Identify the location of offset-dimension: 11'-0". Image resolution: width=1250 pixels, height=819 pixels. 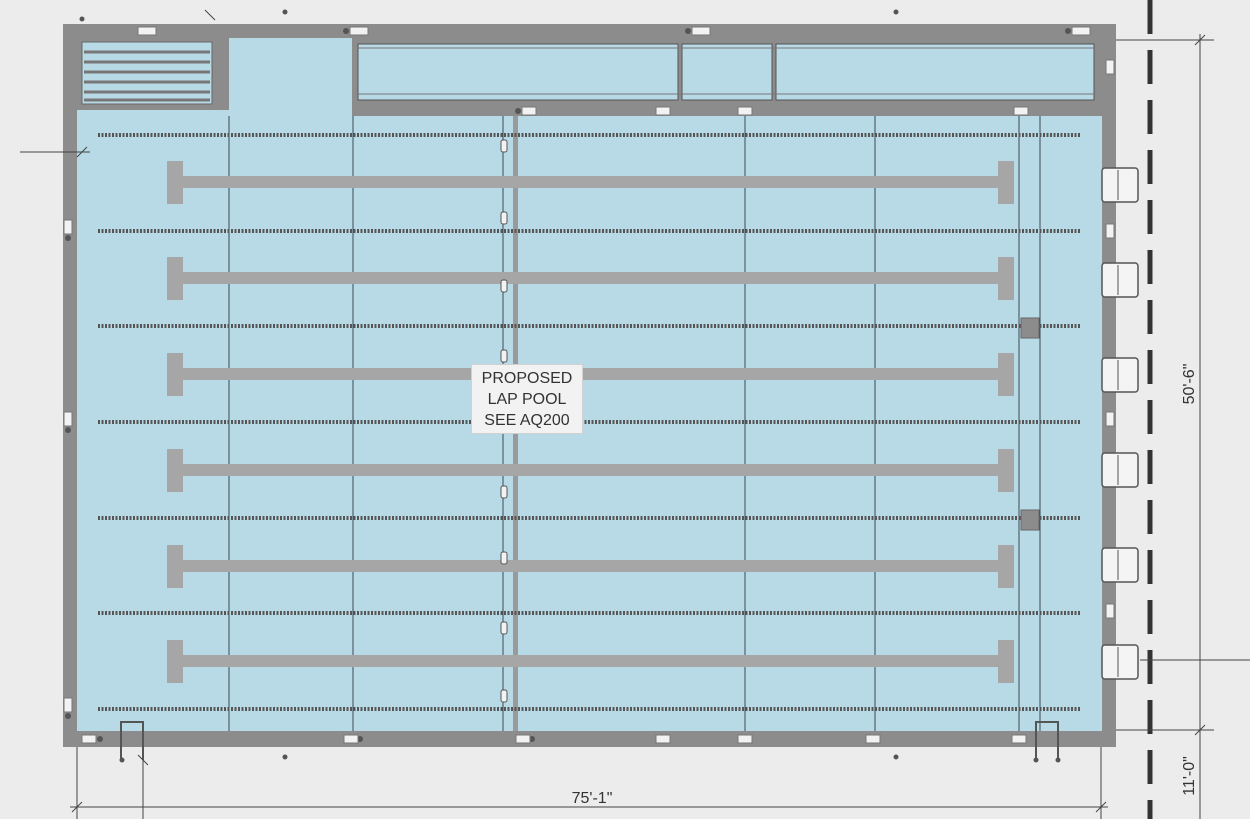
(1189, 776).